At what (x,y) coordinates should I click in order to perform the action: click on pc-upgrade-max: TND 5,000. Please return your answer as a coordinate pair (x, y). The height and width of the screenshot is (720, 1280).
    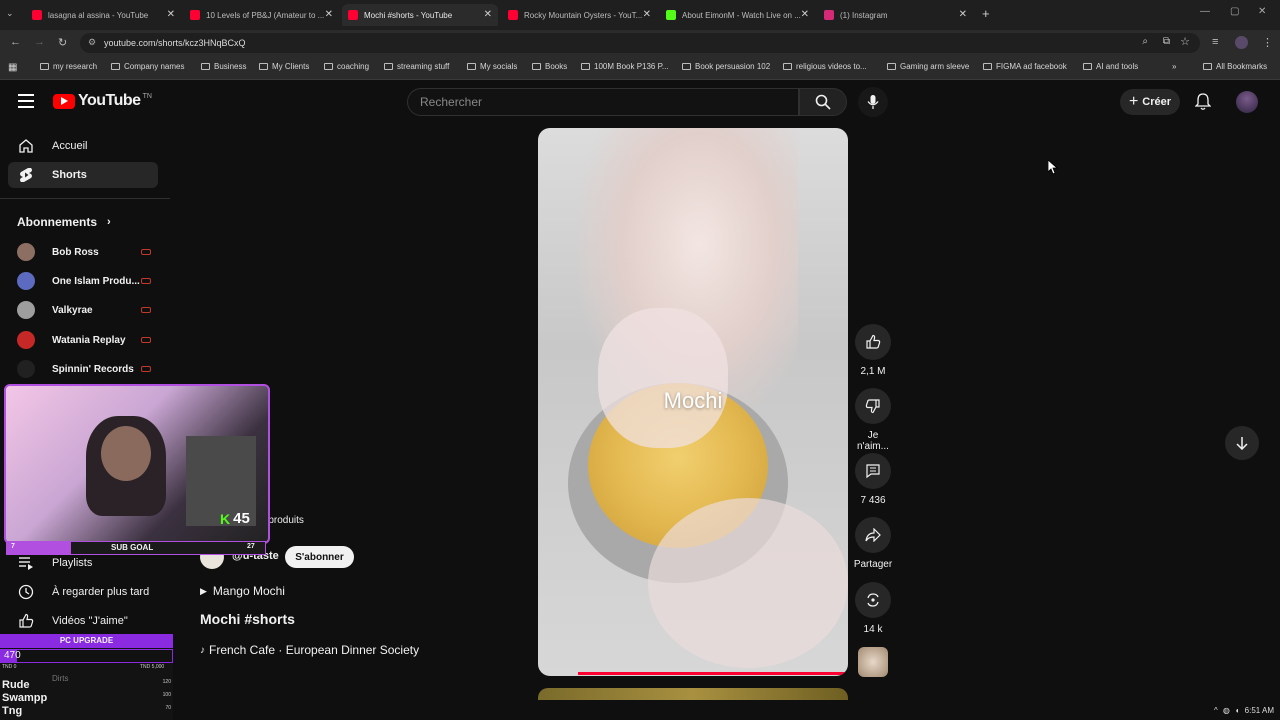
    Looking at the image, I should click on (152, 667).